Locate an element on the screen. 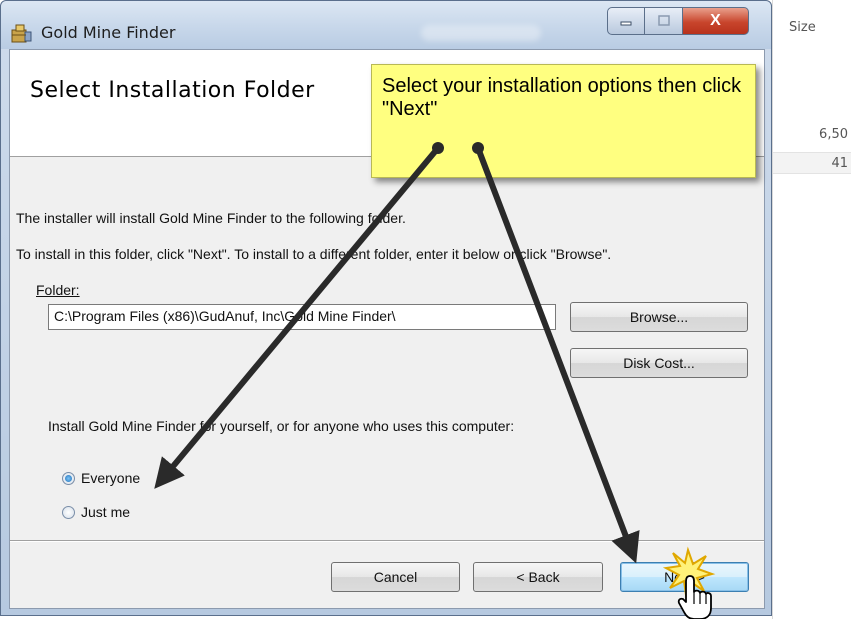 This screenshot has height=619, width=851. blurred-title-region is located at coordinates (481, 33).